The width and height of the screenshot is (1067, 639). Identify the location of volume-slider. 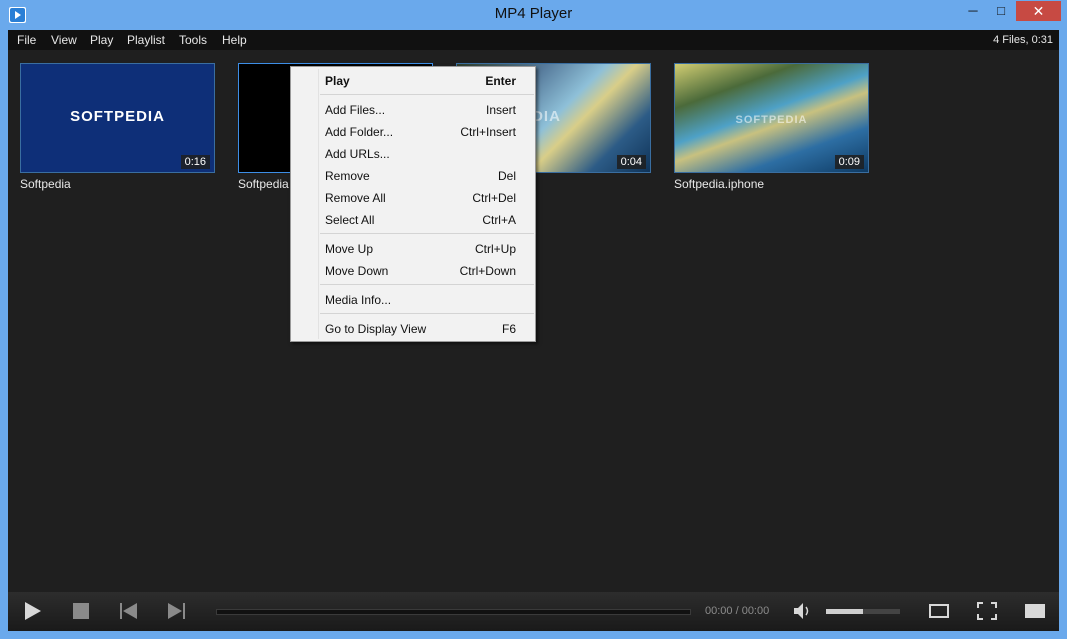
(863, 611).